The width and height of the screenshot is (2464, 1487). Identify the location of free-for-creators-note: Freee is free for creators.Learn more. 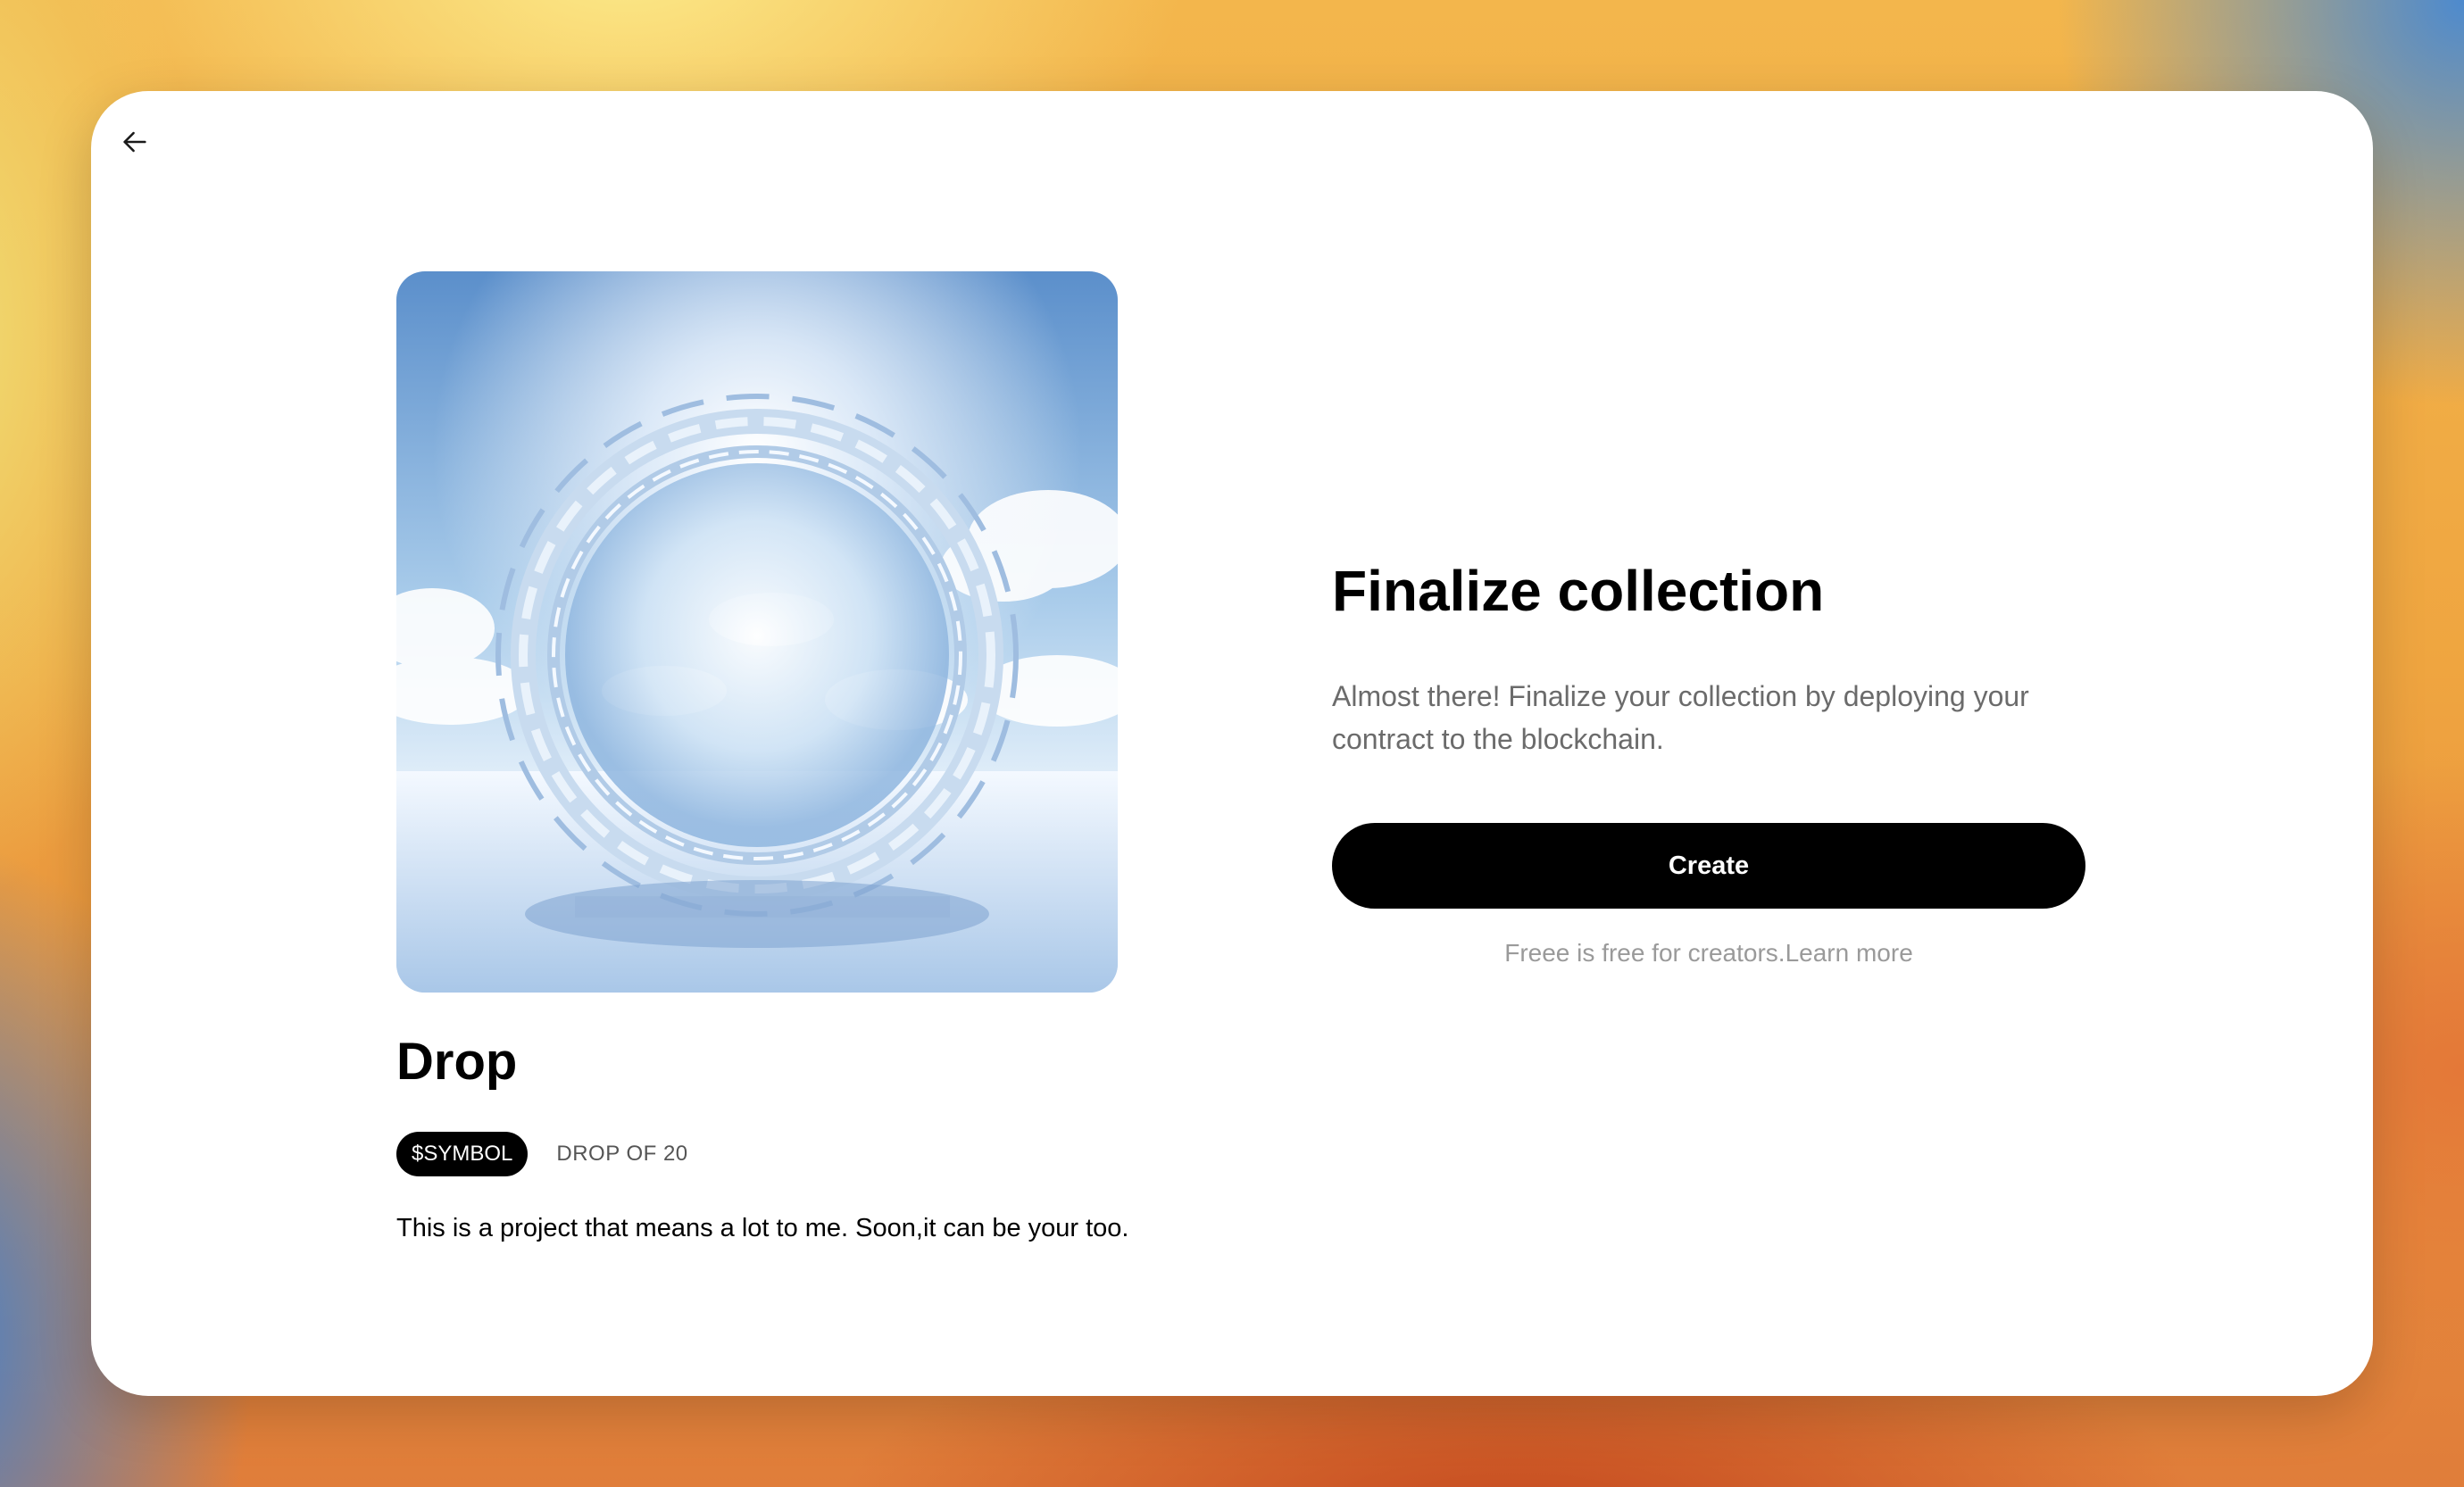
(1708, 954).